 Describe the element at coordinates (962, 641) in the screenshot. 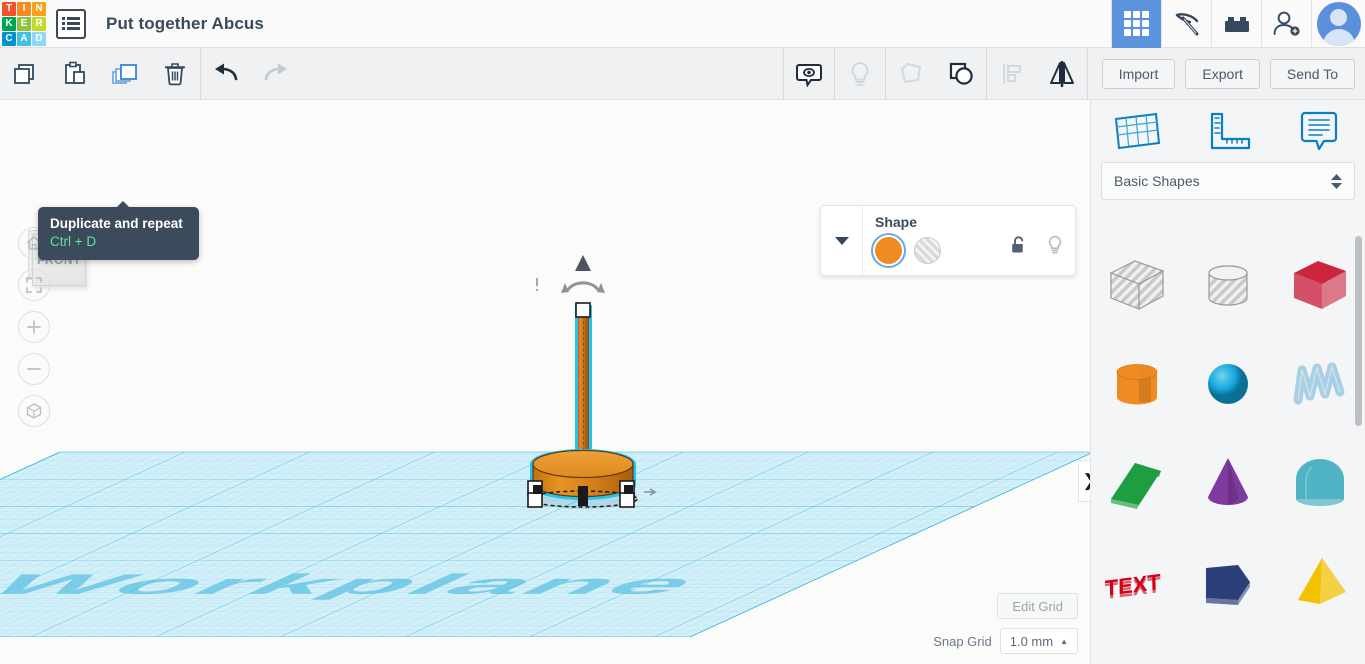

I see `snap-grid-label: Snap Grid` at that location.